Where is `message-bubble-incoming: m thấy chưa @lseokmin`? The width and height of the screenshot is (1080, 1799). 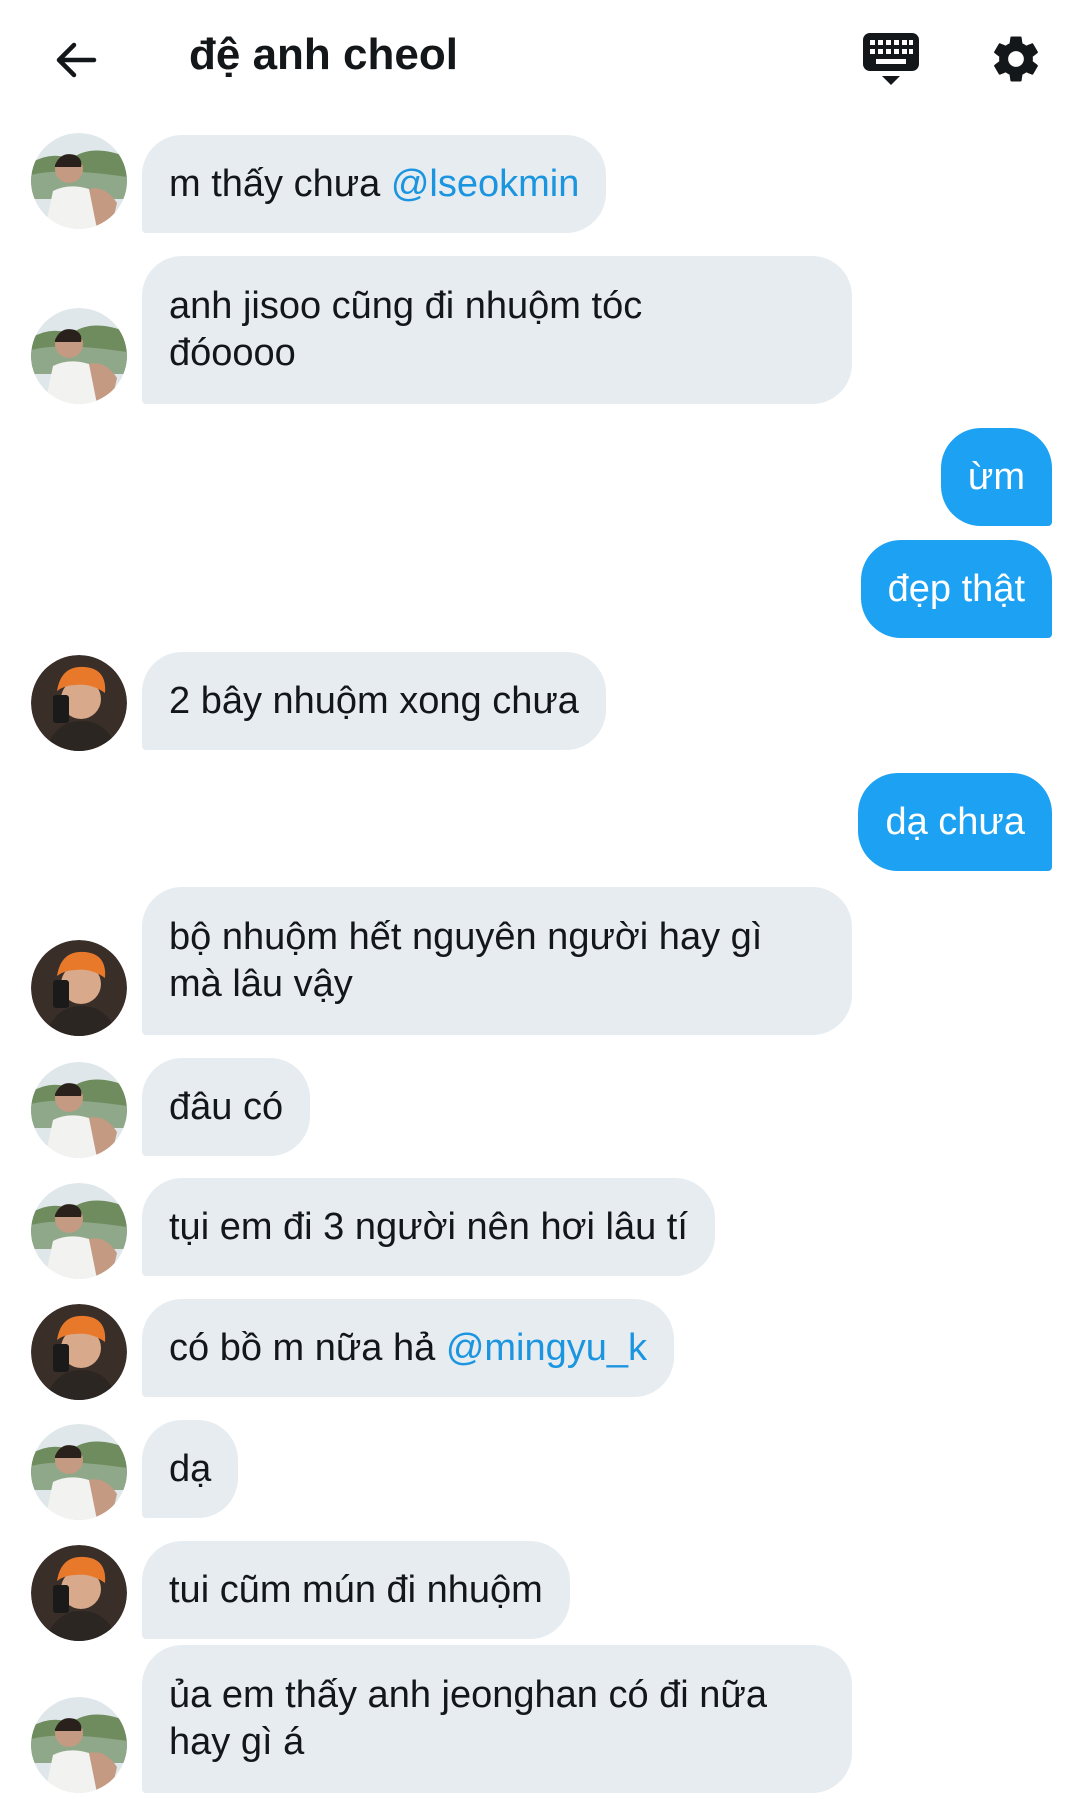
message-bubble-incoming: m thấy chưa @lseokmin is located at coordinates (374, 184).